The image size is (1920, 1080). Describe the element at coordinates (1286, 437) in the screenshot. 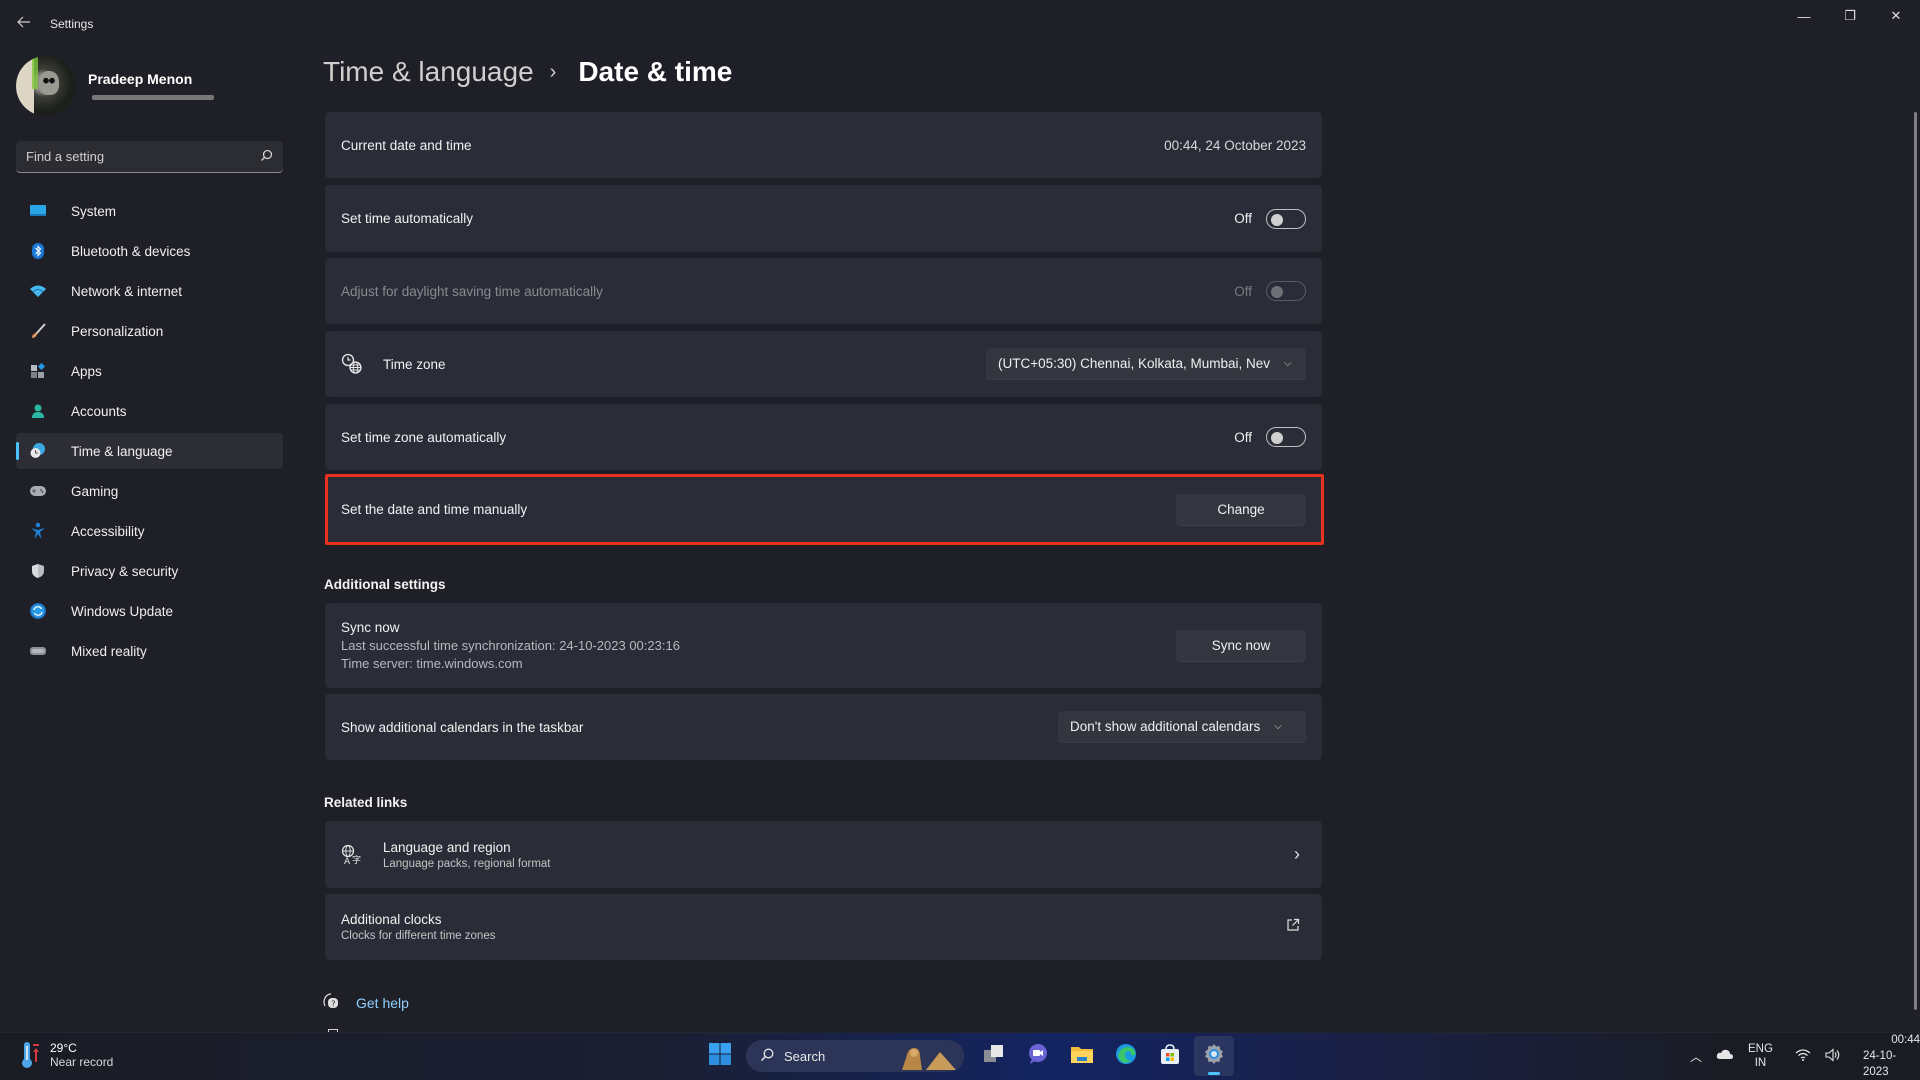

I see `set-time-zone-automatically-toggle` at that location.